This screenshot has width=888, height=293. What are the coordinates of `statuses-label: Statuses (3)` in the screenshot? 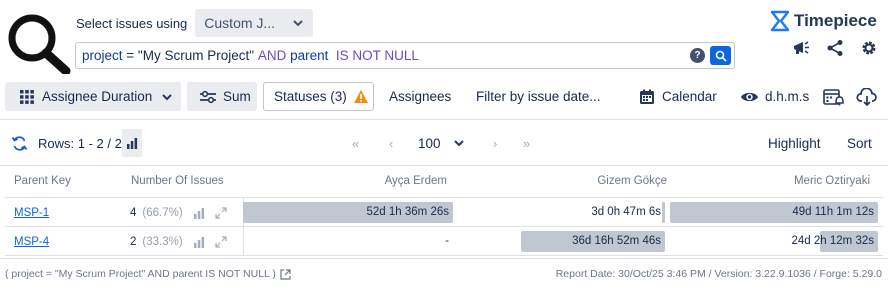 It's located at (310, 96).